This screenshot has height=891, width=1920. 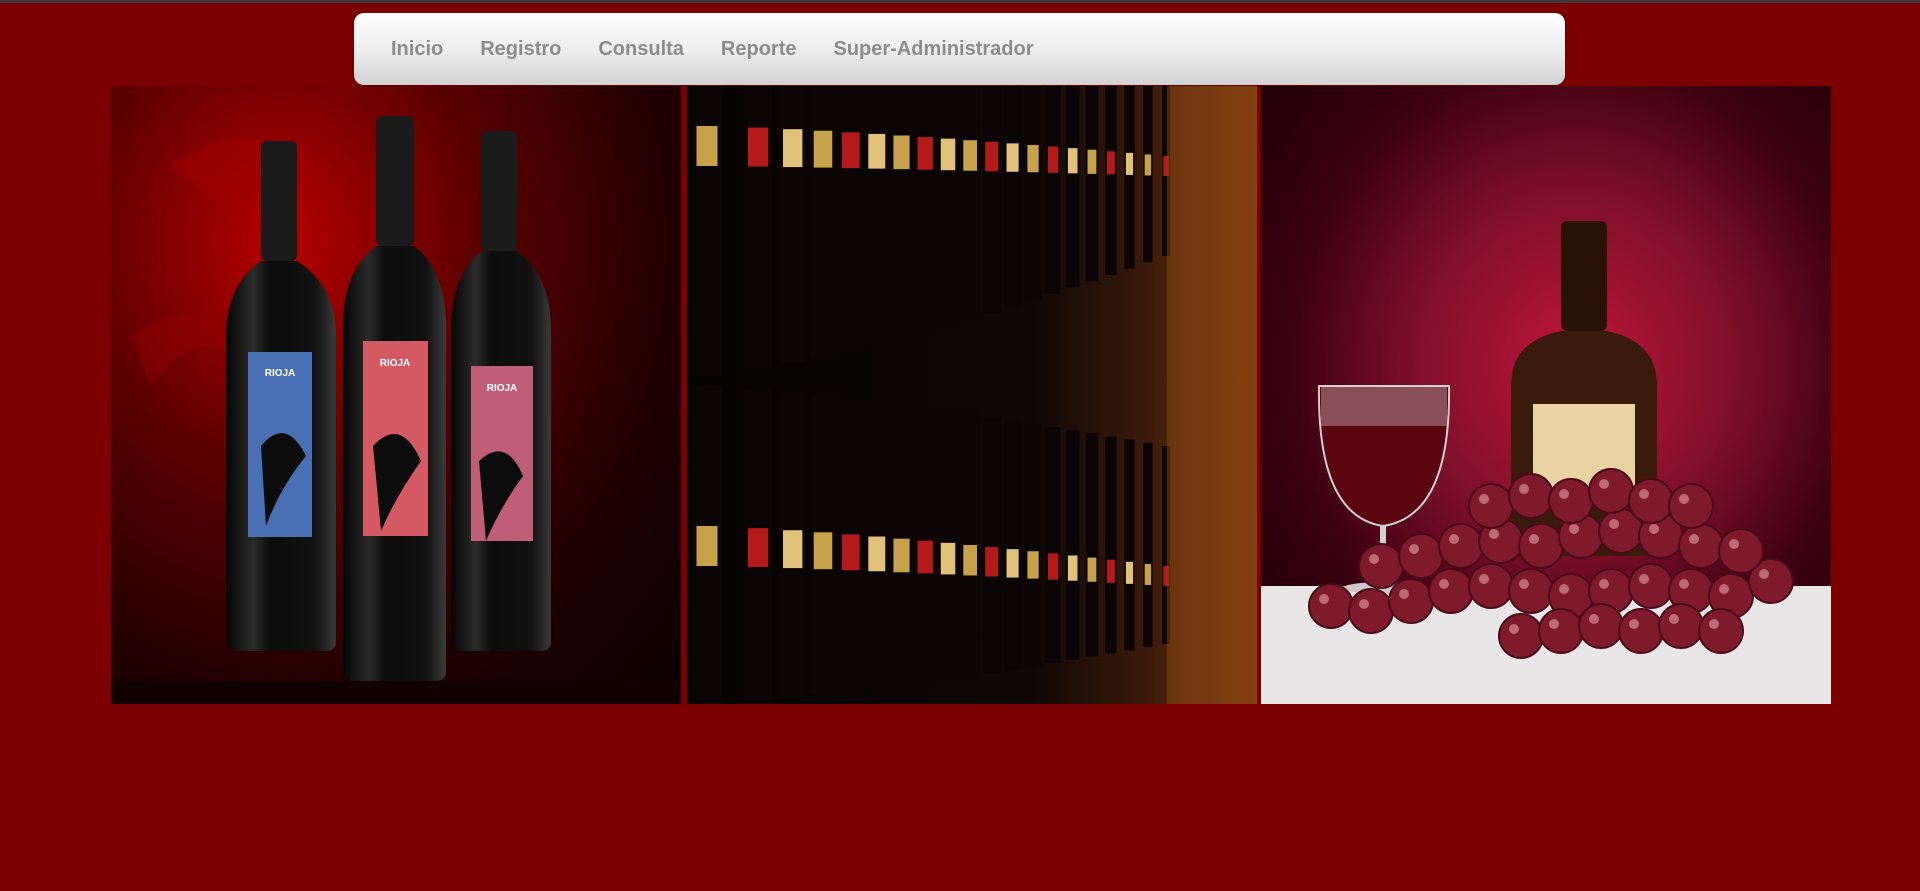 I want to click on nav-link-inicio: Inicio, so click(x=417, y=49).